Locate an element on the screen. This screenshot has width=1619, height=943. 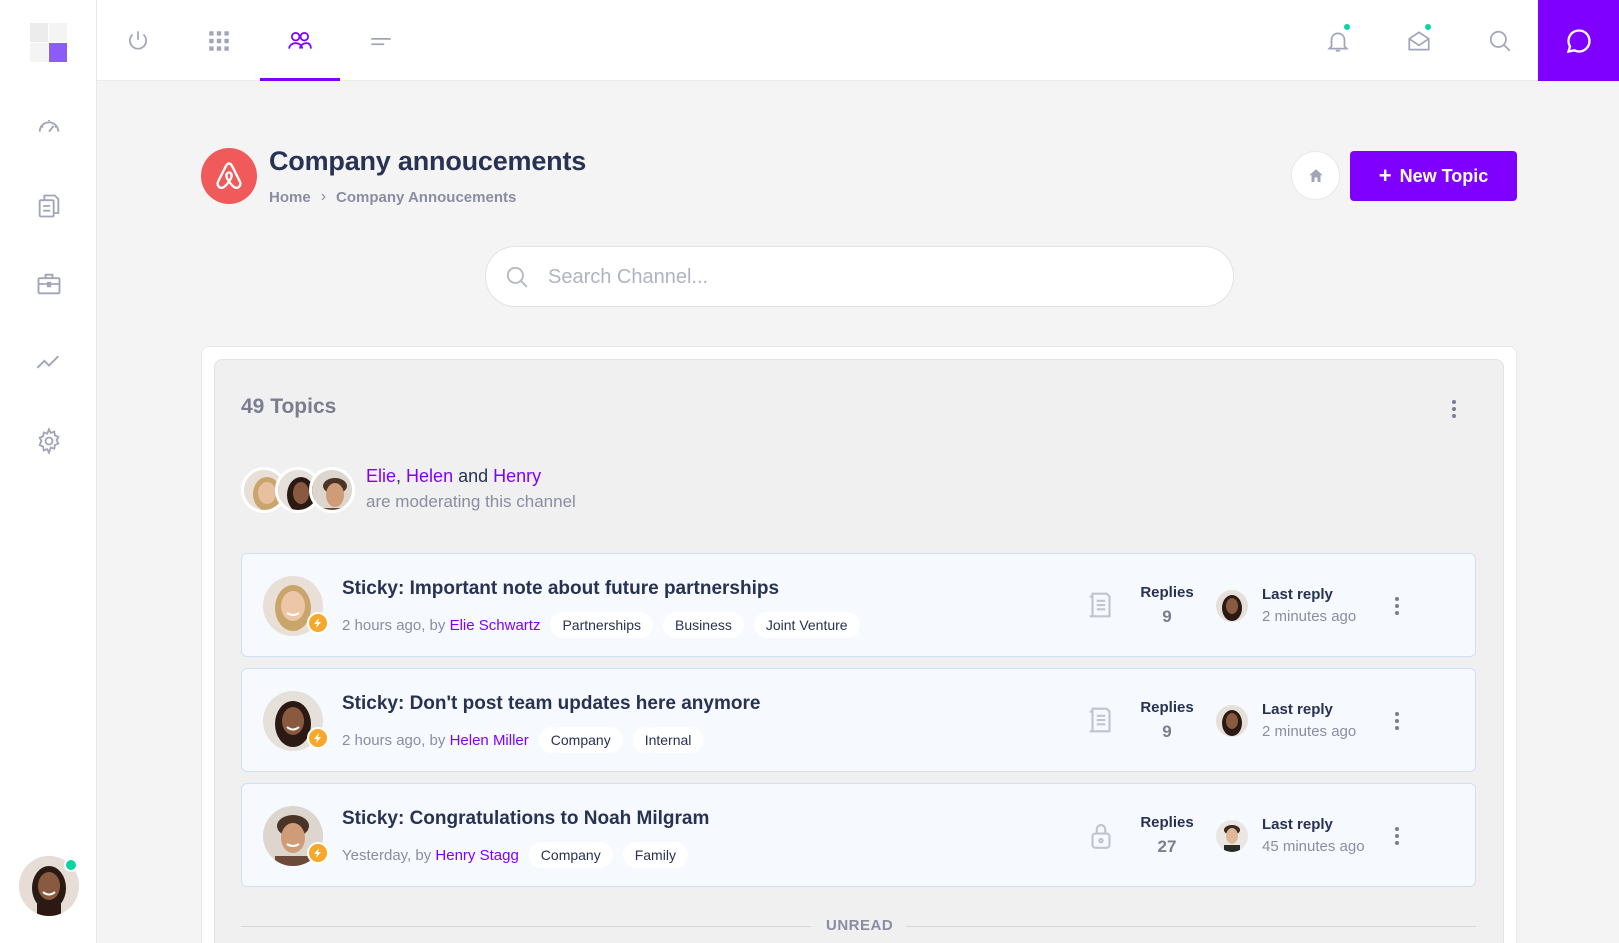
tab-apps is located at coordinates (219, 40).